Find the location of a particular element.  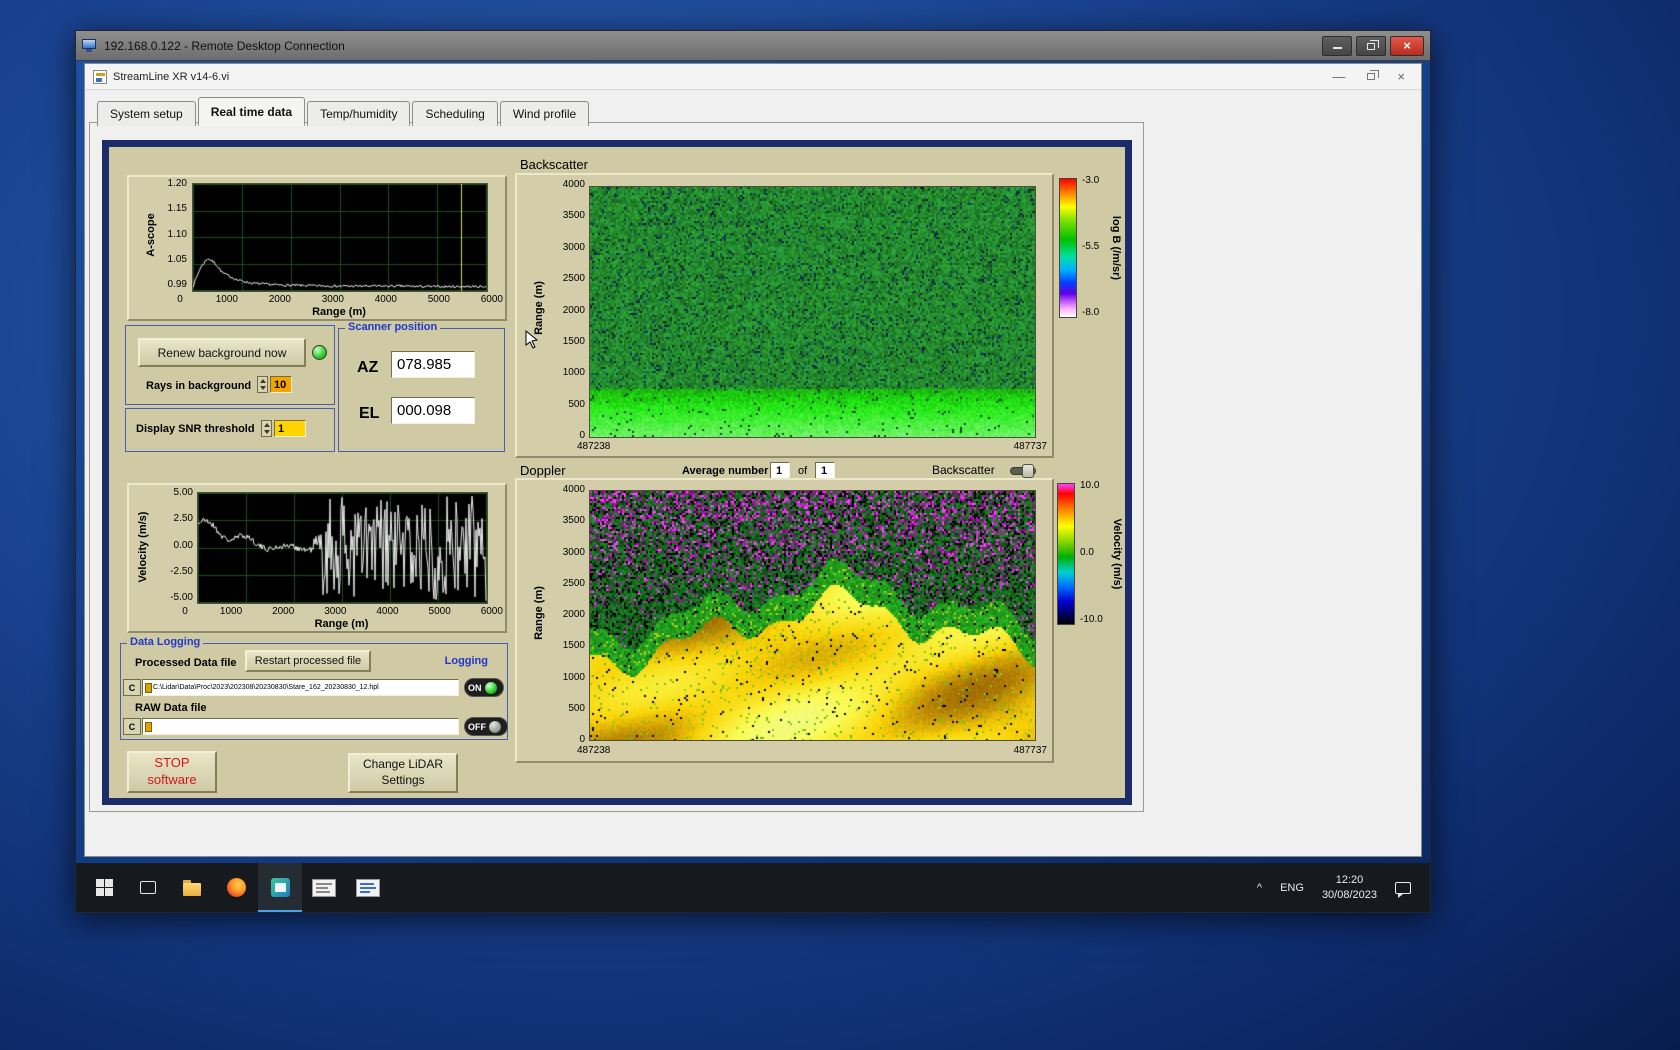

doppler-title: Doppler is located at coordinates (543, 470).